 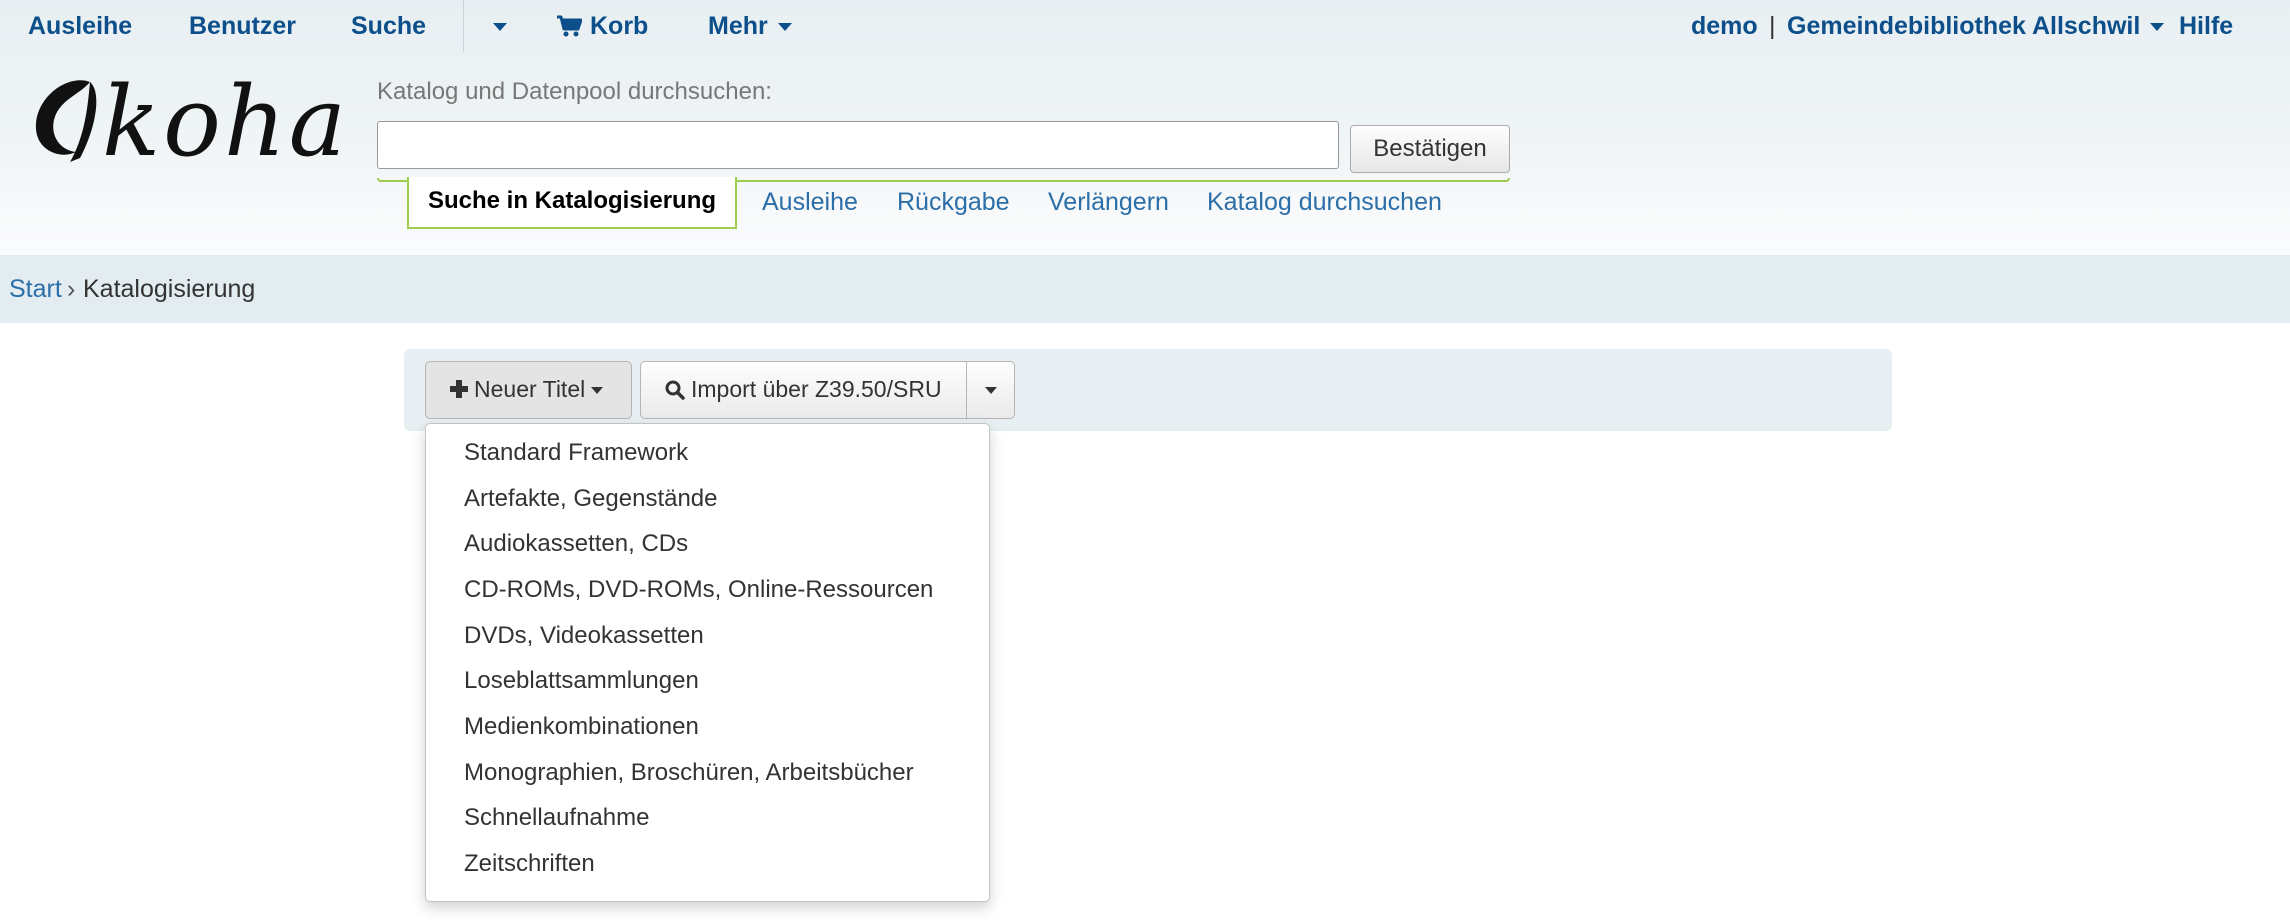 I want to click on nav-search: Suche, so click(x=388, y=26).